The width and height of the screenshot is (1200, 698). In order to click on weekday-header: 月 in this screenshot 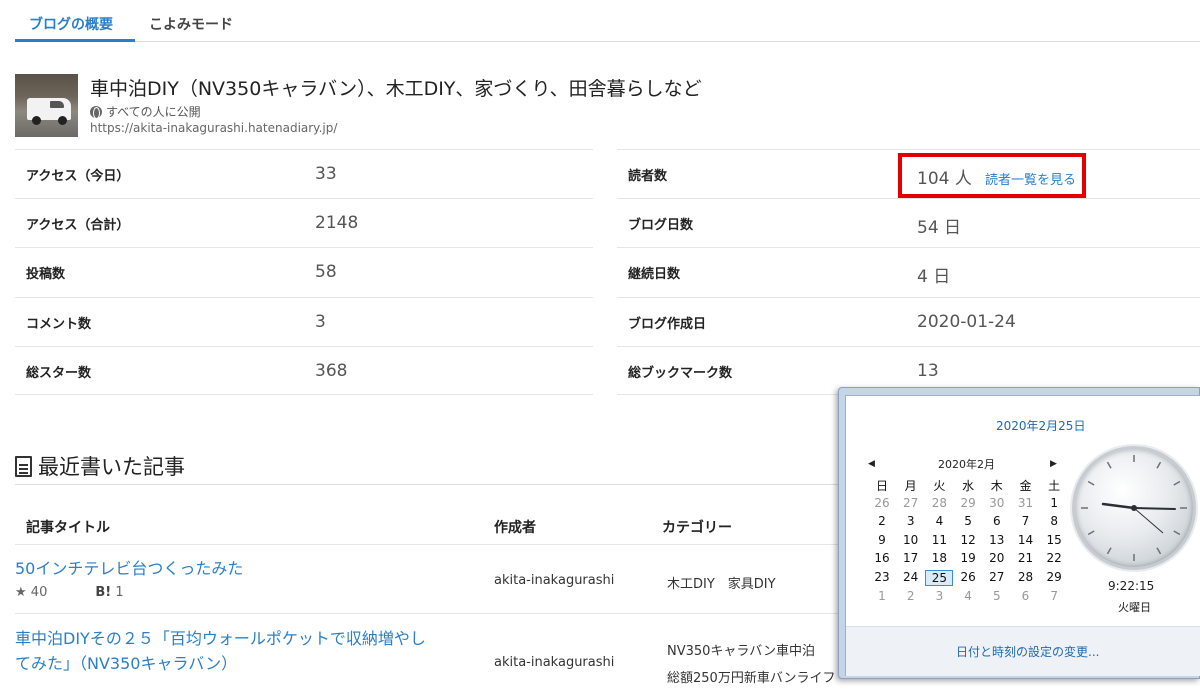, I will do `click(910, 486)`.